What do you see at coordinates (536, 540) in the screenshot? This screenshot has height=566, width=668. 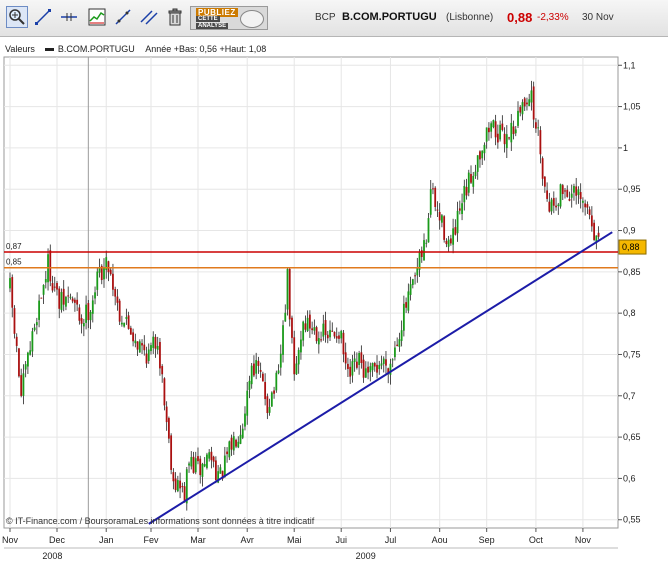 I see `x-tick-label: Oct` at bounding box center [536, 540].